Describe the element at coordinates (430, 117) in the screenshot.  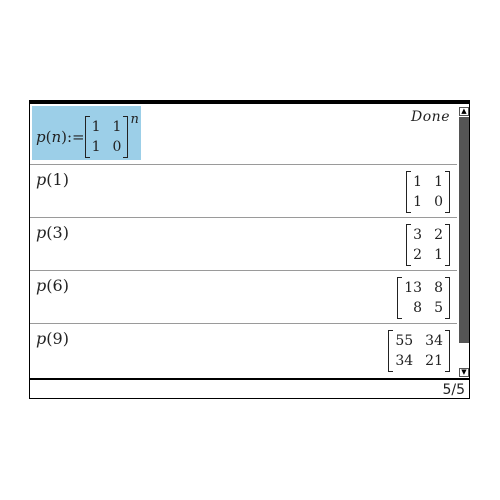
I see `result-done: Done` at that location.